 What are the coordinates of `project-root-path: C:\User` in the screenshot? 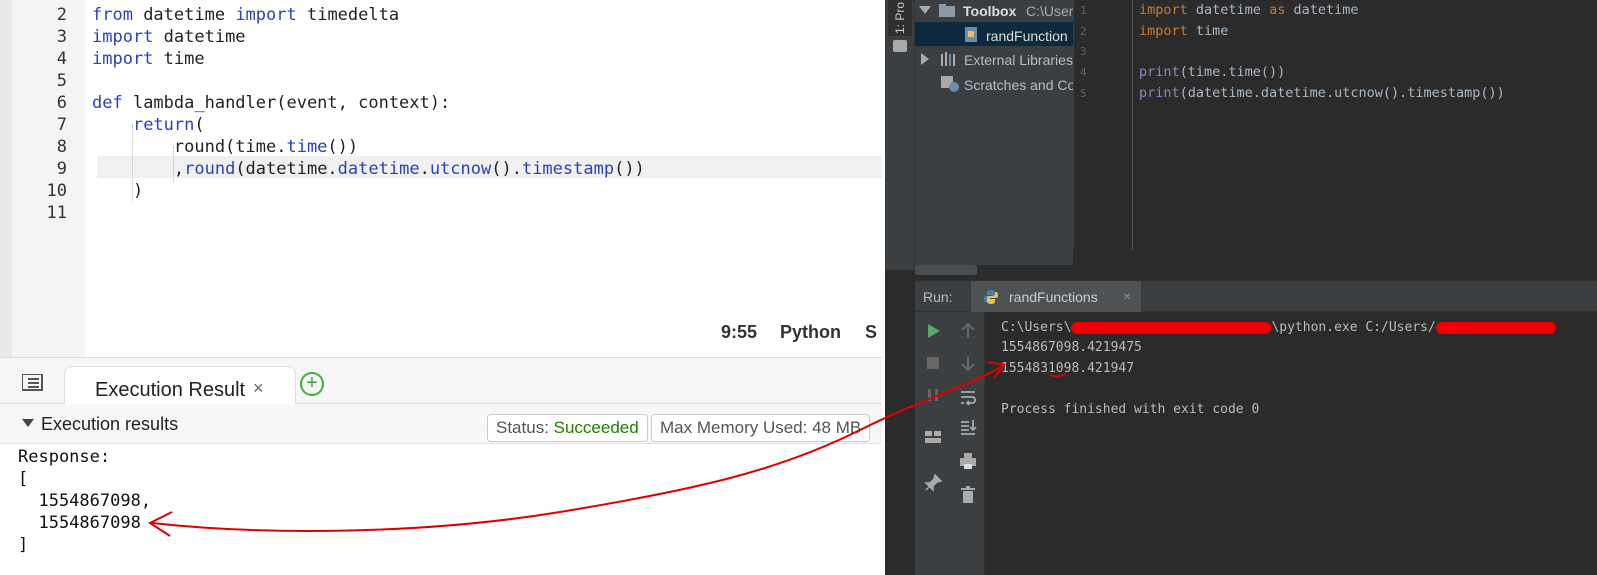 It's located at (1050, 11).